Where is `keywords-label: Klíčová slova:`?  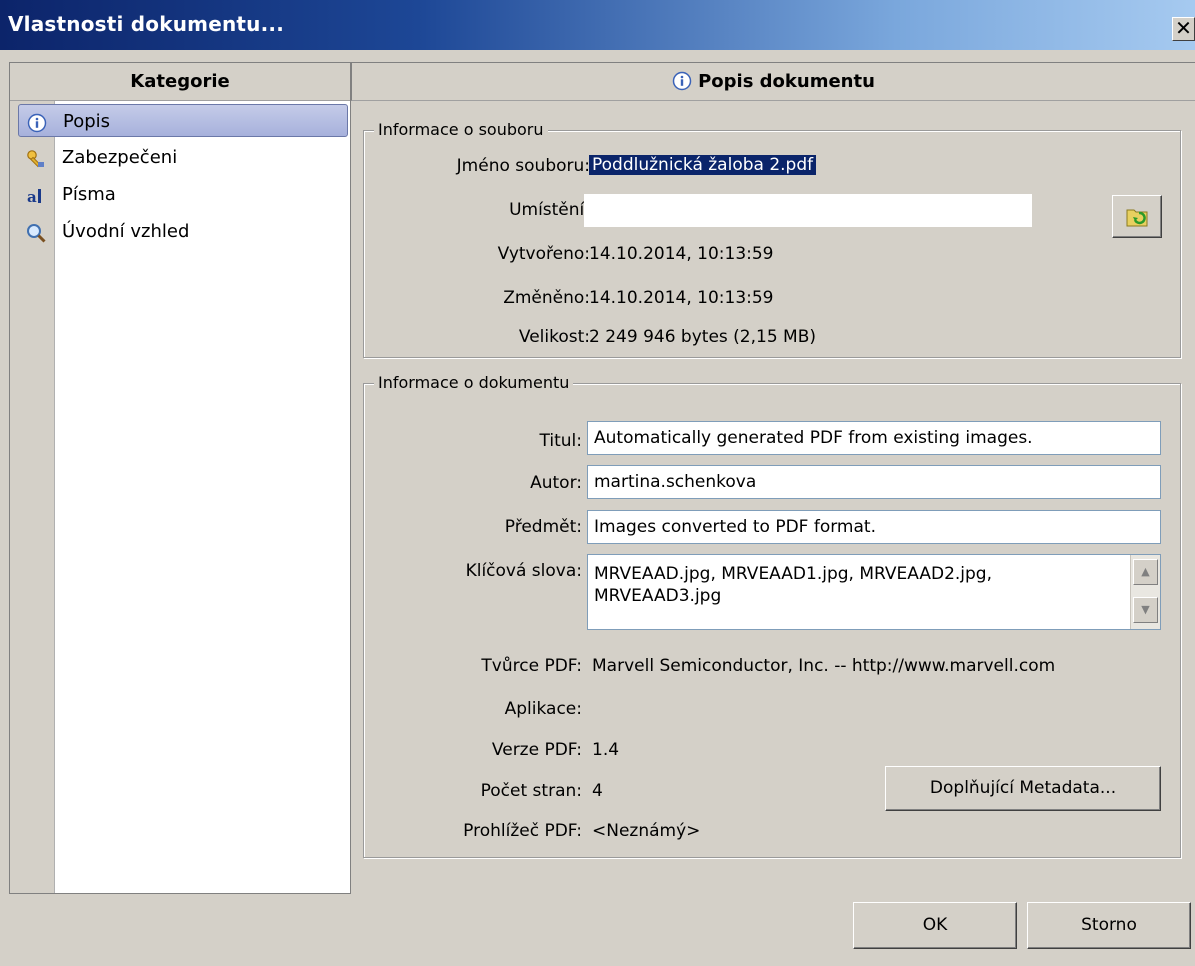
keywords-label: Klíčová slova: is located at coordinates (523, 571).